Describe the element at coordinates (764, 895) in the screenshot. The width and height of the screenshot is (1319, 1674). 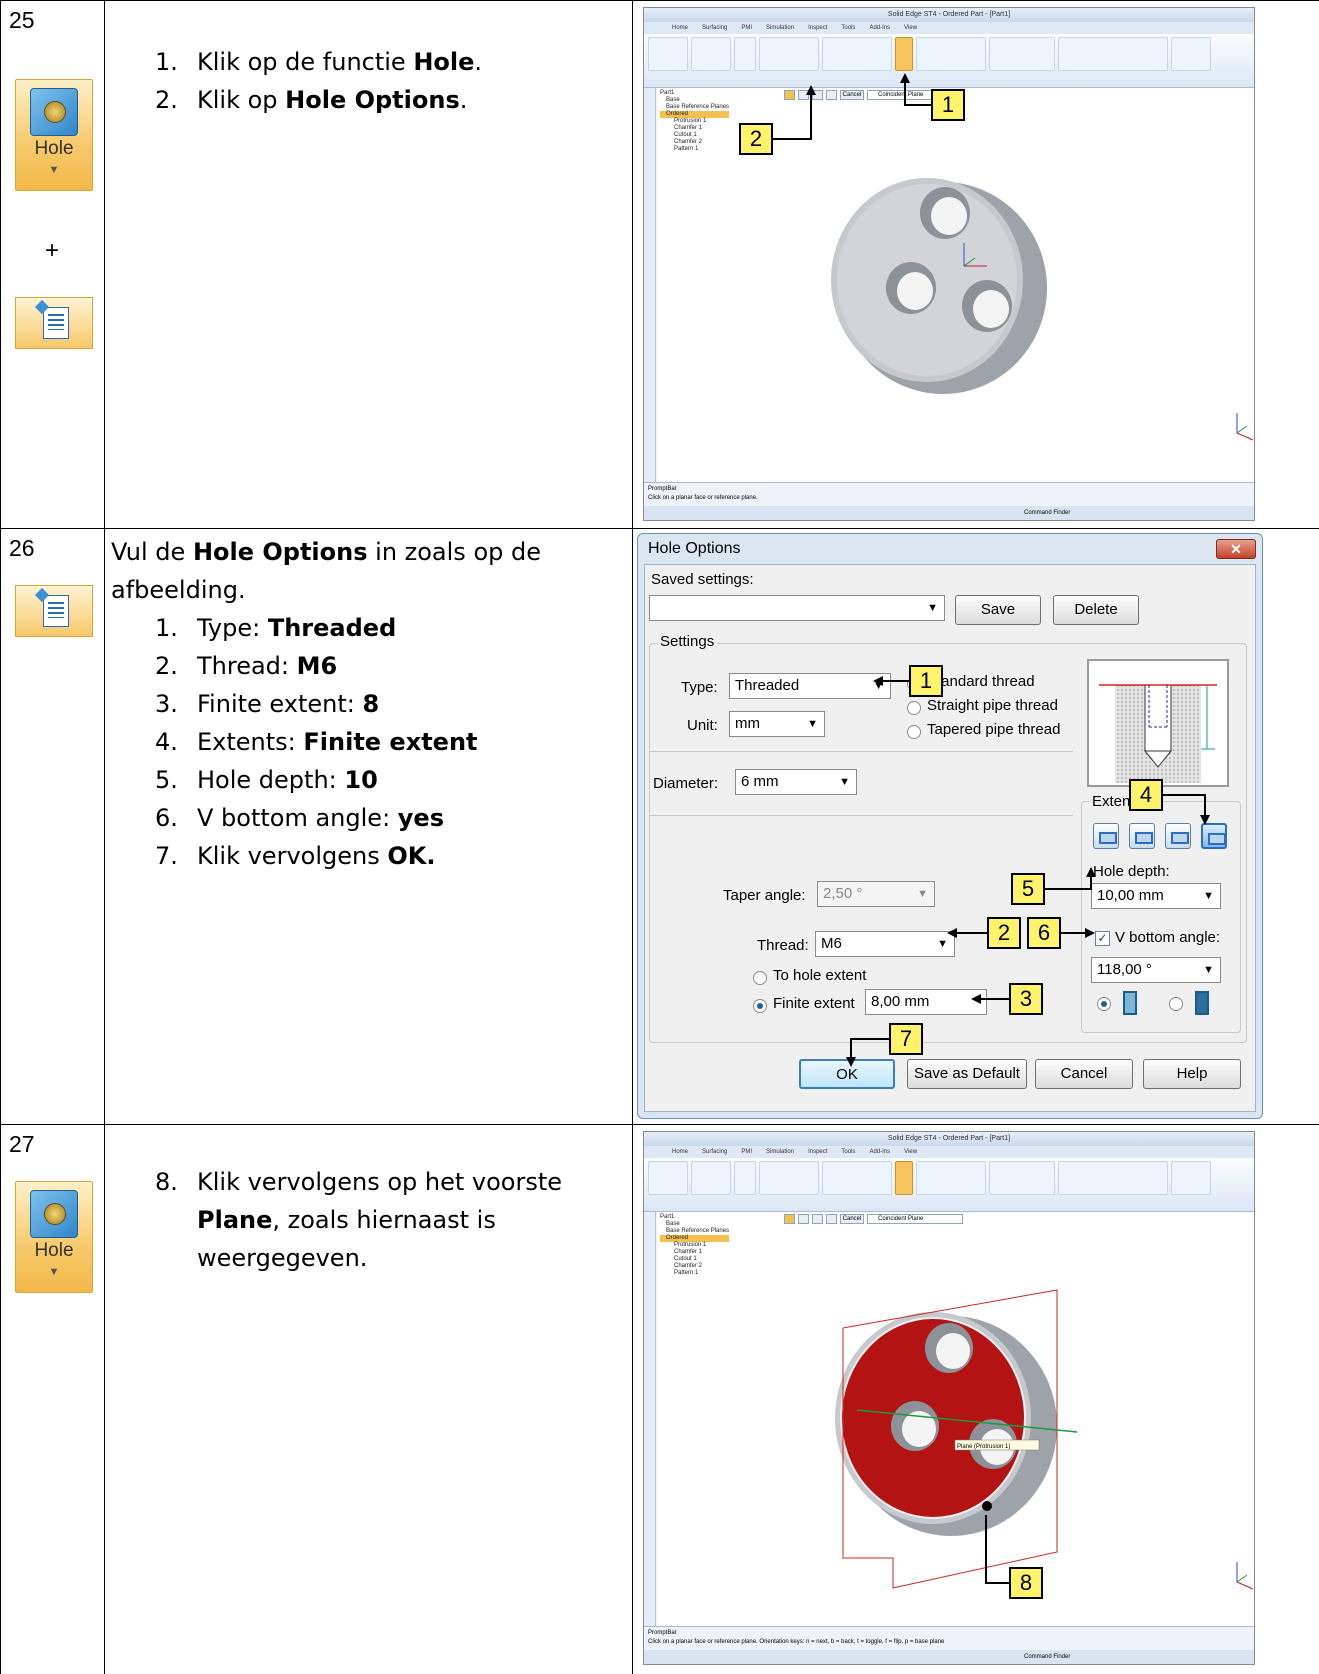
I see `taper-angle-label: Taper angle:` at that location.